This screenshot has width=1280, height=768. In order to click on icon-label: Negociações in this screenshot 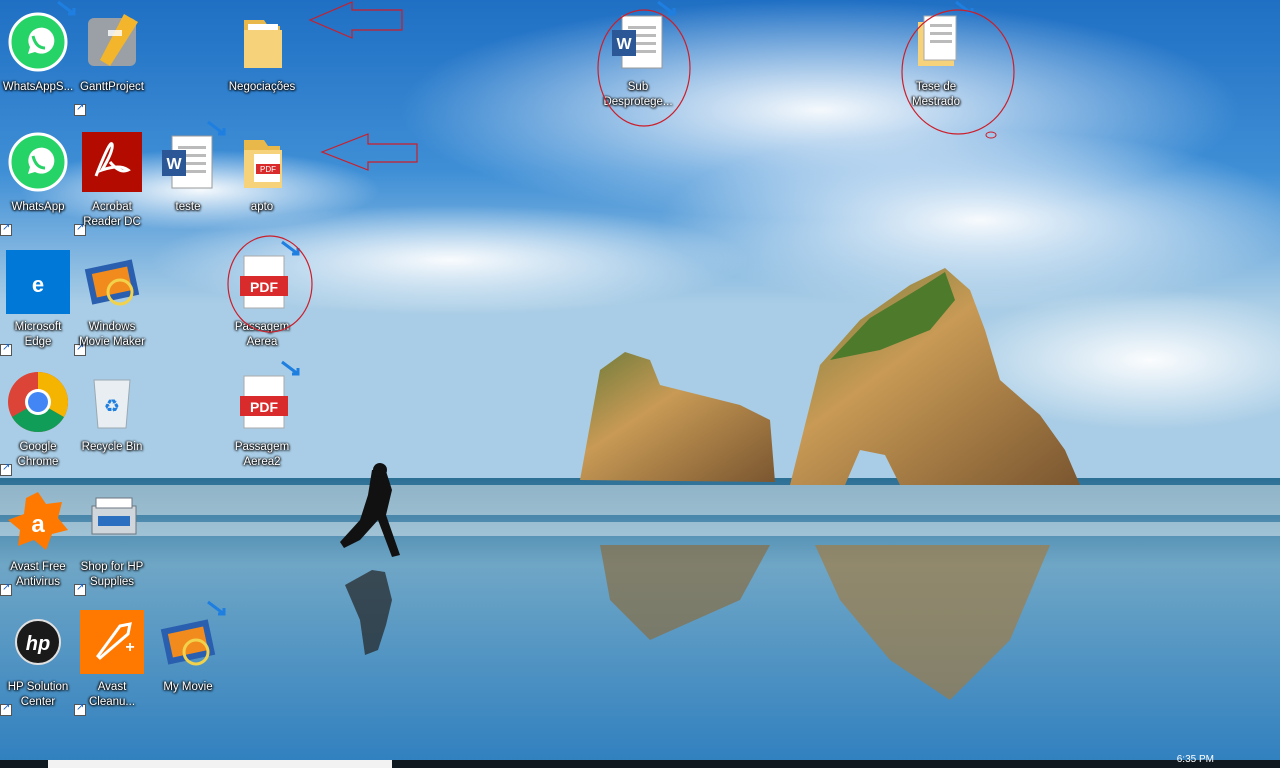, I will do `click(262, 87)`.